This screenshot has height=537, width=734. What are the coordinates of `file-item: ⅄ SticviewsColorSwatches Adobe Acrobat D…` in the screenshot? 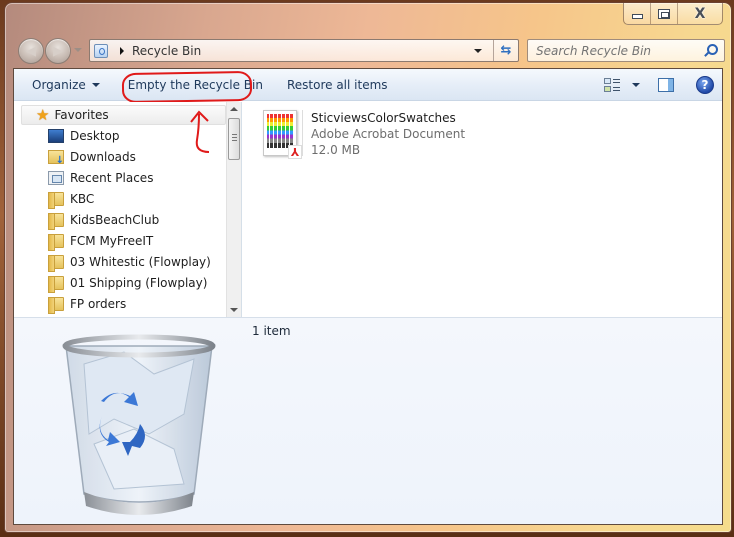 It's located at (364, 134).